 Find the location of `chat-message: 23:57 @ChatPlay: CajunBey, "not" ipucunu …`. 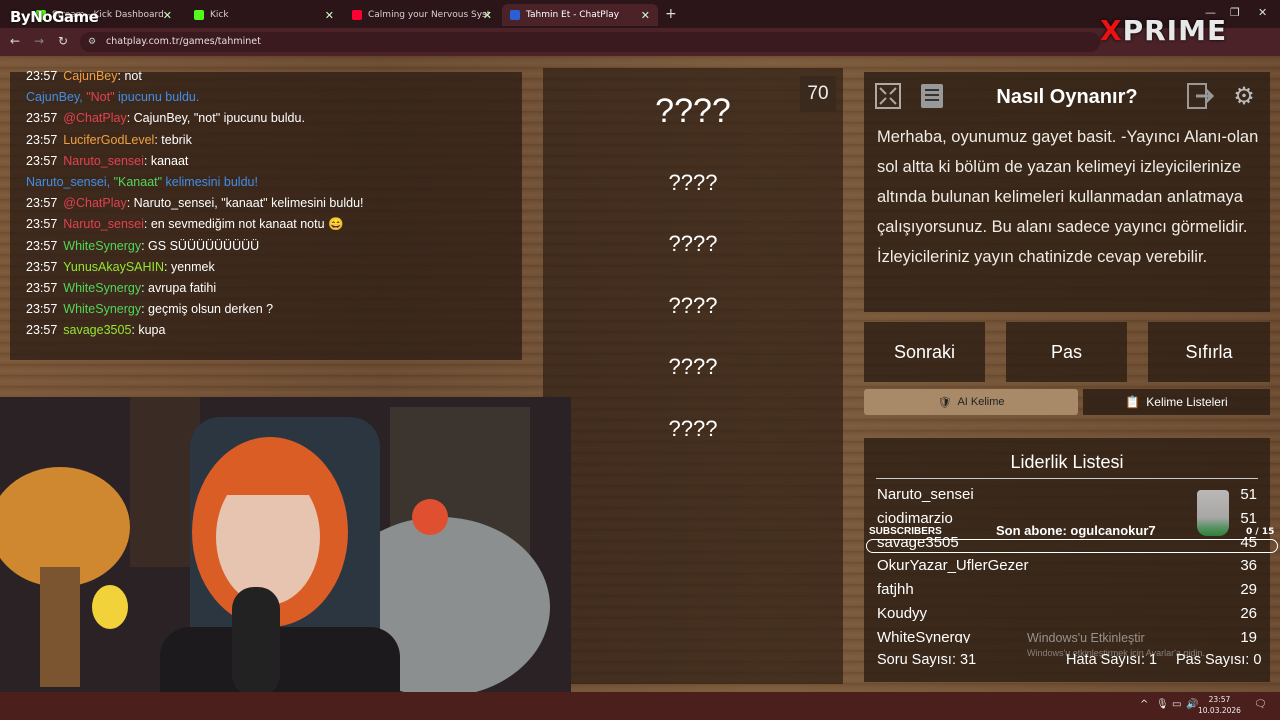

chat-message: 23:57 @ChatPlay: CajunBey, "not" ipucunu … is located at coordinates (165, 118).